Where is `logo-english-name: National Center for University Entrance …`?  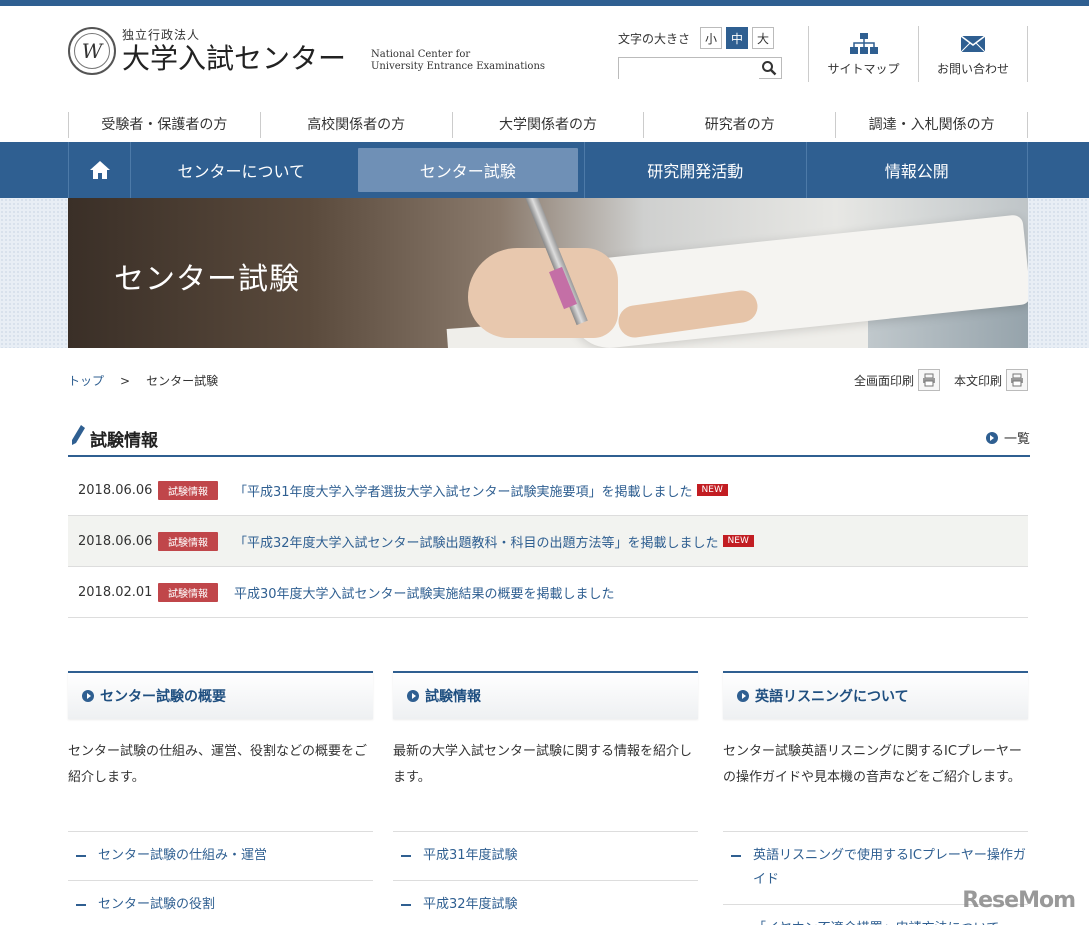 logo-english-name: National Center for University Entrance … is located at coordinates (458, 60).